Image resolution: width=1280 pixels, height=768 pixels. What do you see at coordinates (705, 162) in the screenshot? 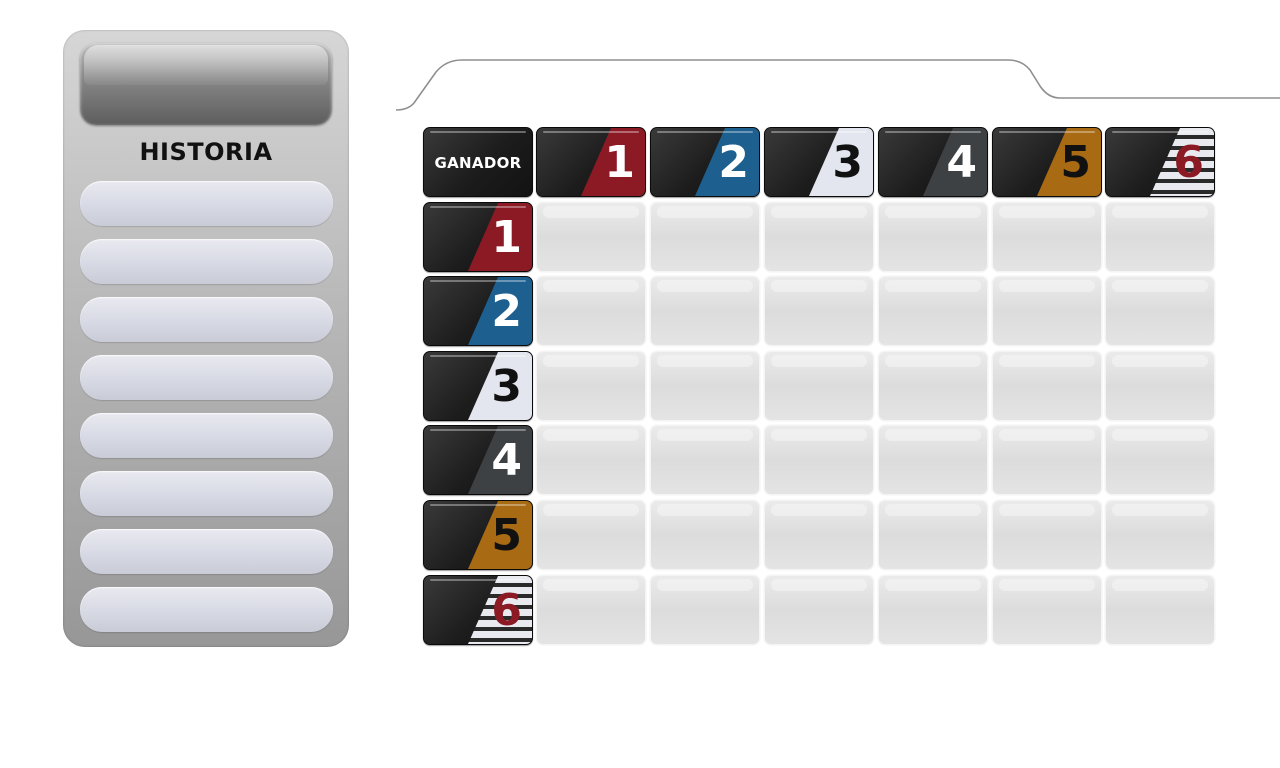
I see `column-horse-2-tile: 2` at bounding box center [705, 162].